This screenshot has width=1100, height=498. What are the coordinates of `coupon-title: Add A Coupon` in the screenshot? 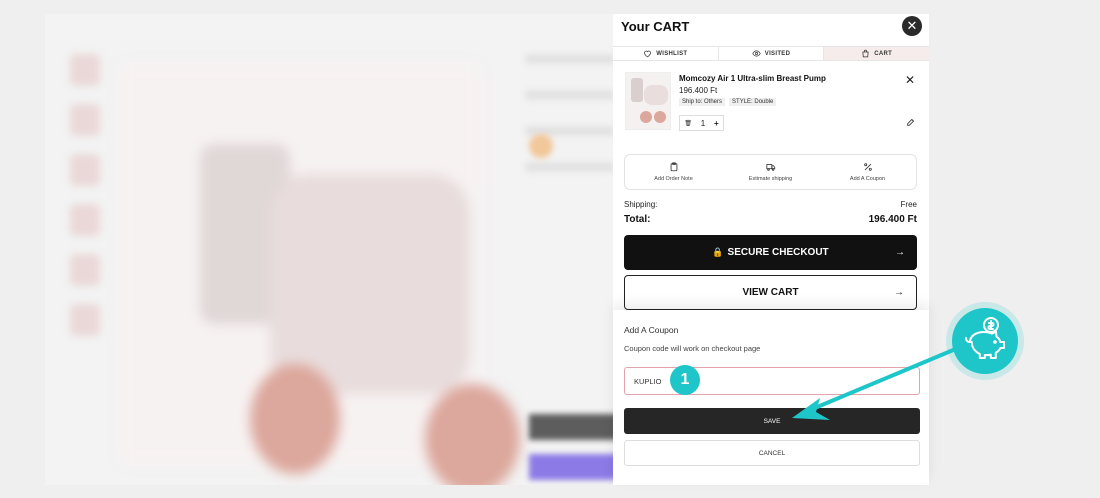 It's located at (651, 330).